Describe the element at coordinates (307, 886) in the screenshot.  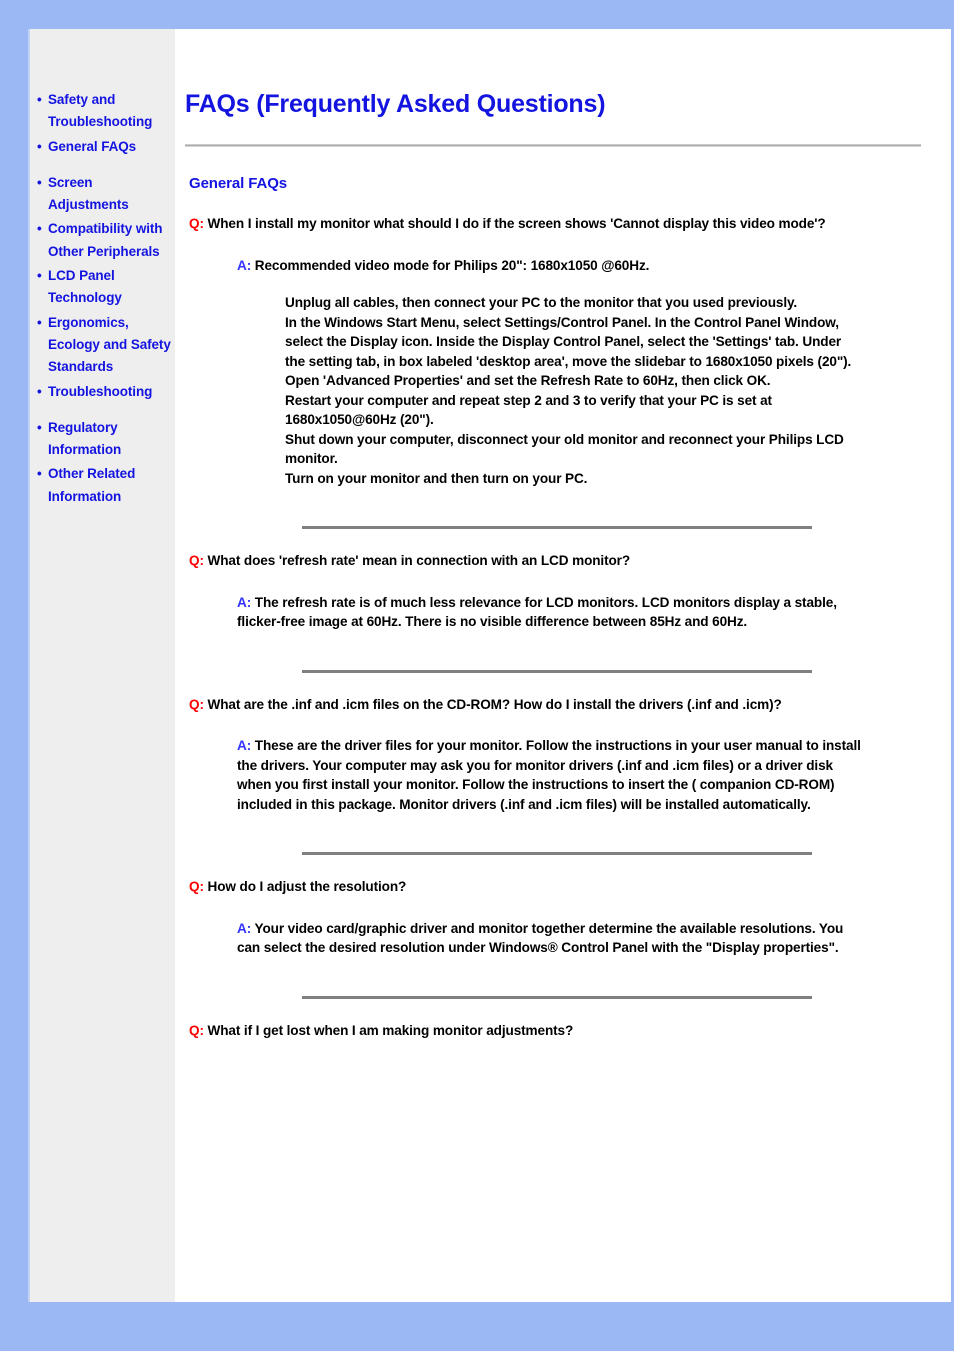
I see `question-text: How do I adjust the resolution?` at that location.